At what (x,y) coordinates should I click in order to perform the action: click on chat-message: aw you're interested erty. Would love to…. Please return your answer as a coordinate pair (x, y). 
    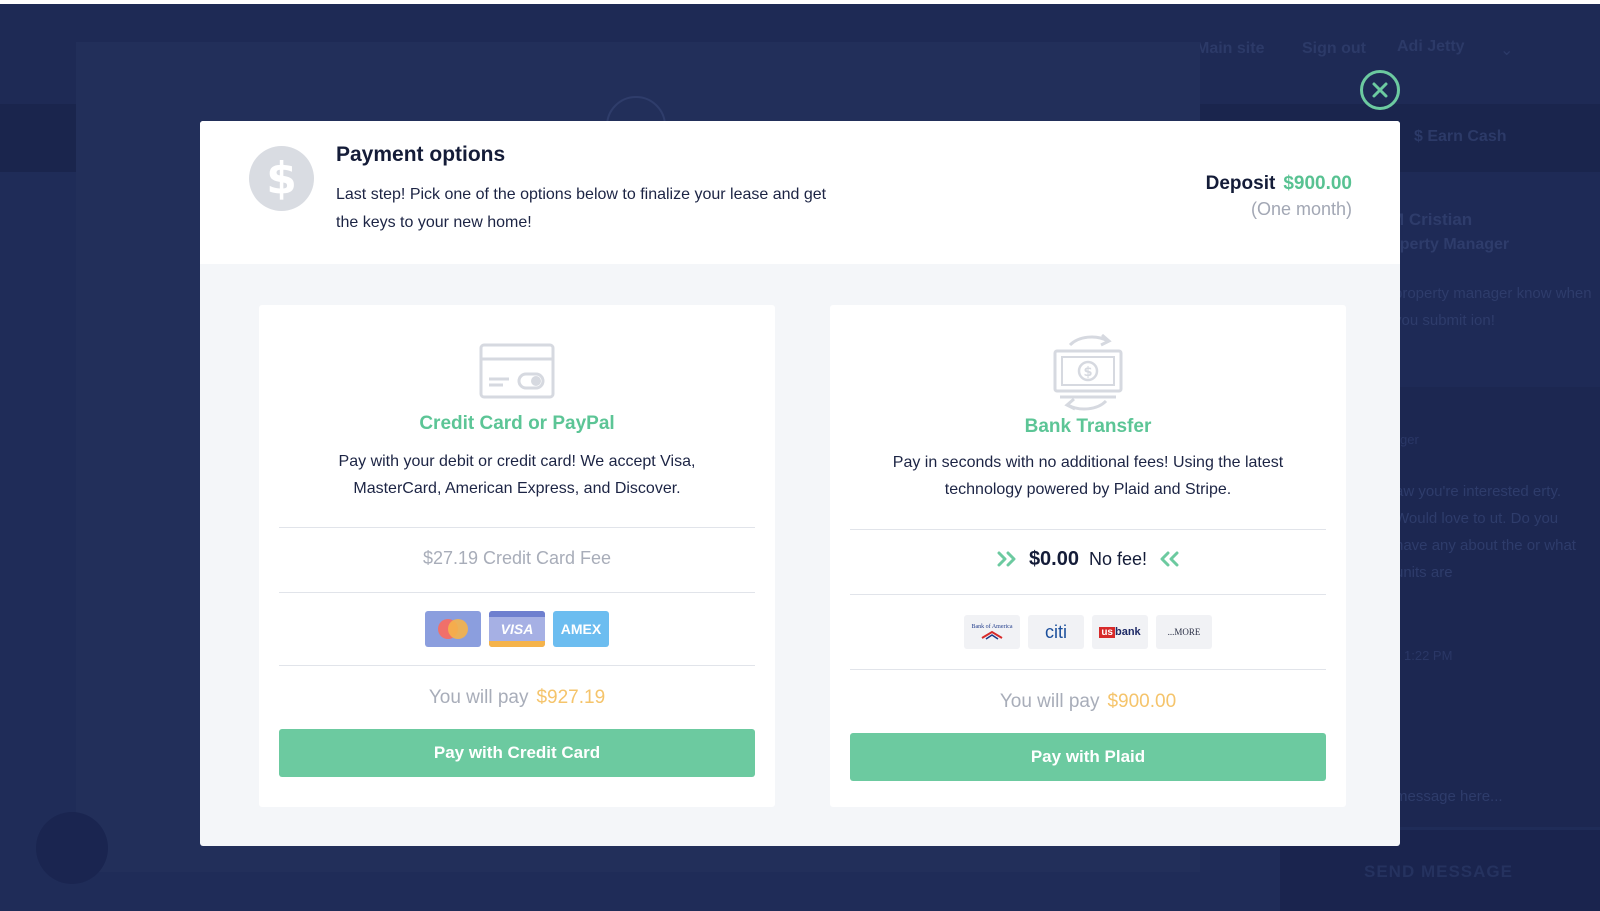
    Looking at the image, I should click on (1485, 532).